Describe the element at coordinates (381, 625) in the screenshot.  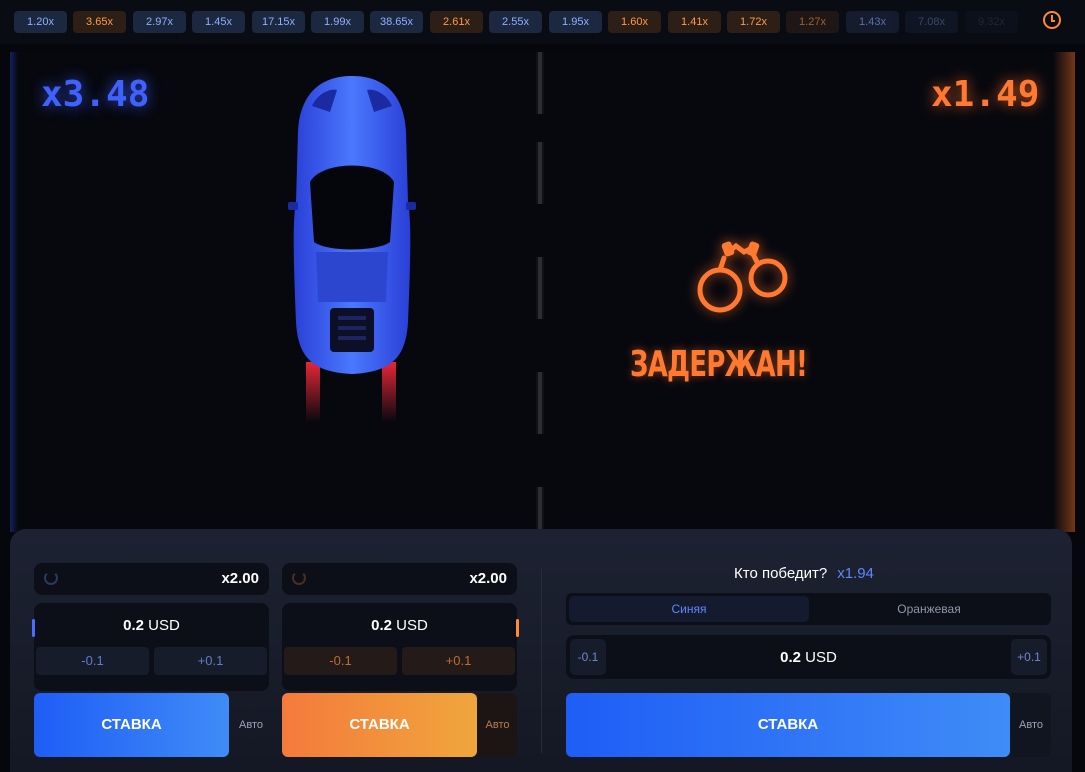
I see `orange-amount-value: 0.2` at that location.